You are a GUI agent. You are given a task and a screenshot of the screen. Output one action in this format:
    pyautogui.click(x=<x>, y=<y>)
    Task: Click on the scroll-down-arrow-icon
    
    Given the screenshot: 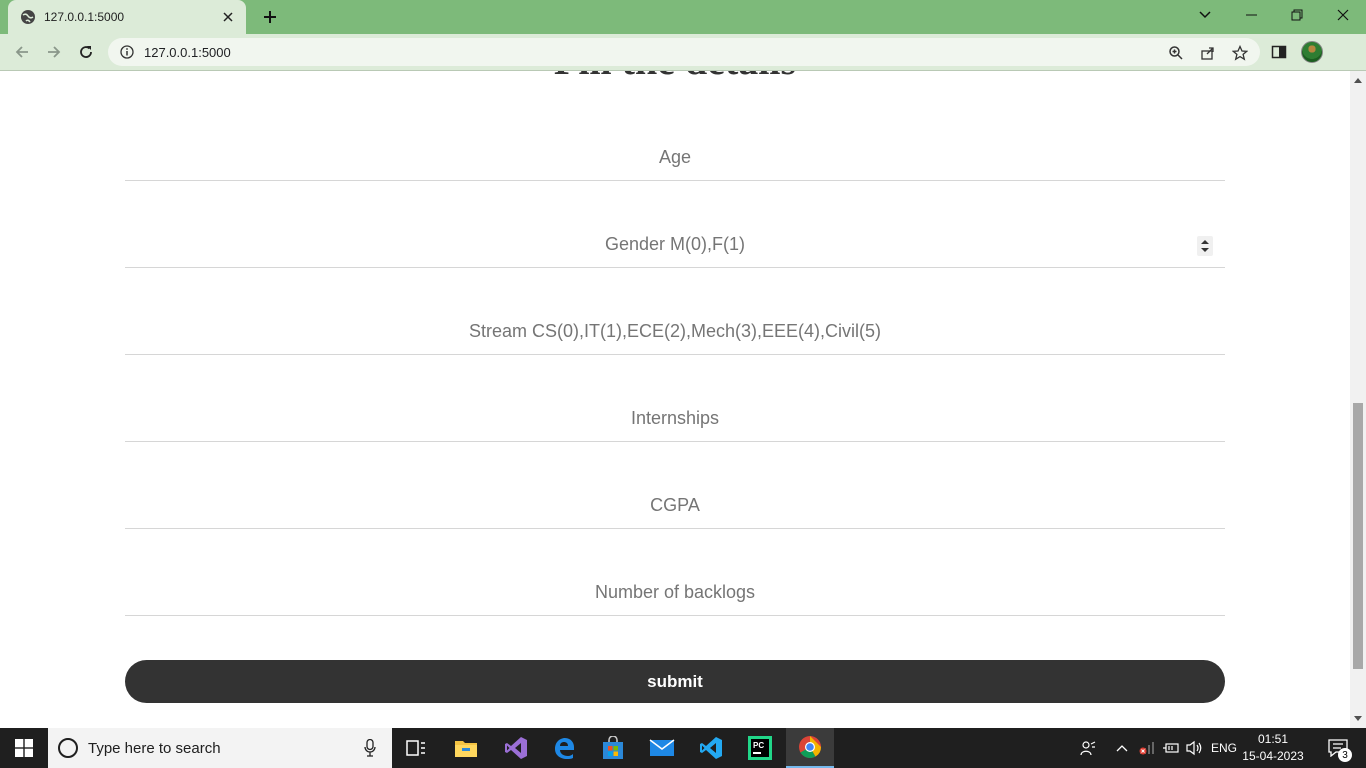 What is the action you would take?
    pyautogui.click(x=1358, y=719)
    